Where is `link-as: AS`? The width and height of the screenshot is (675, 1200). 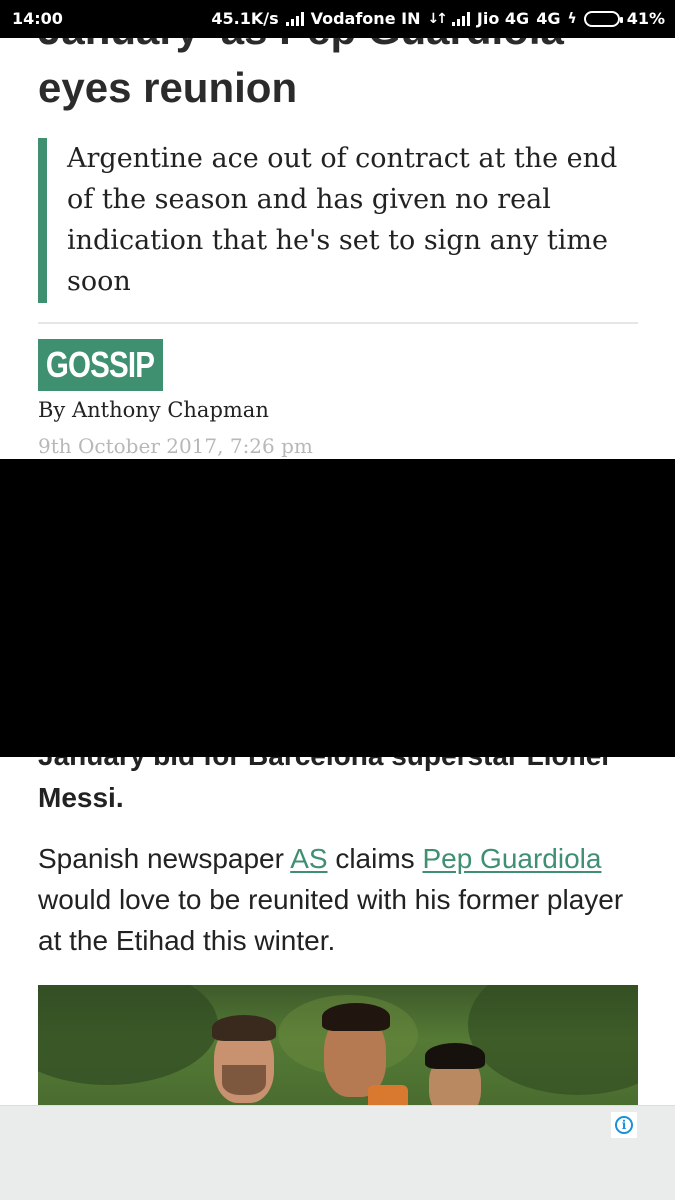
link-as: AS is located at coordinates (308, 858).